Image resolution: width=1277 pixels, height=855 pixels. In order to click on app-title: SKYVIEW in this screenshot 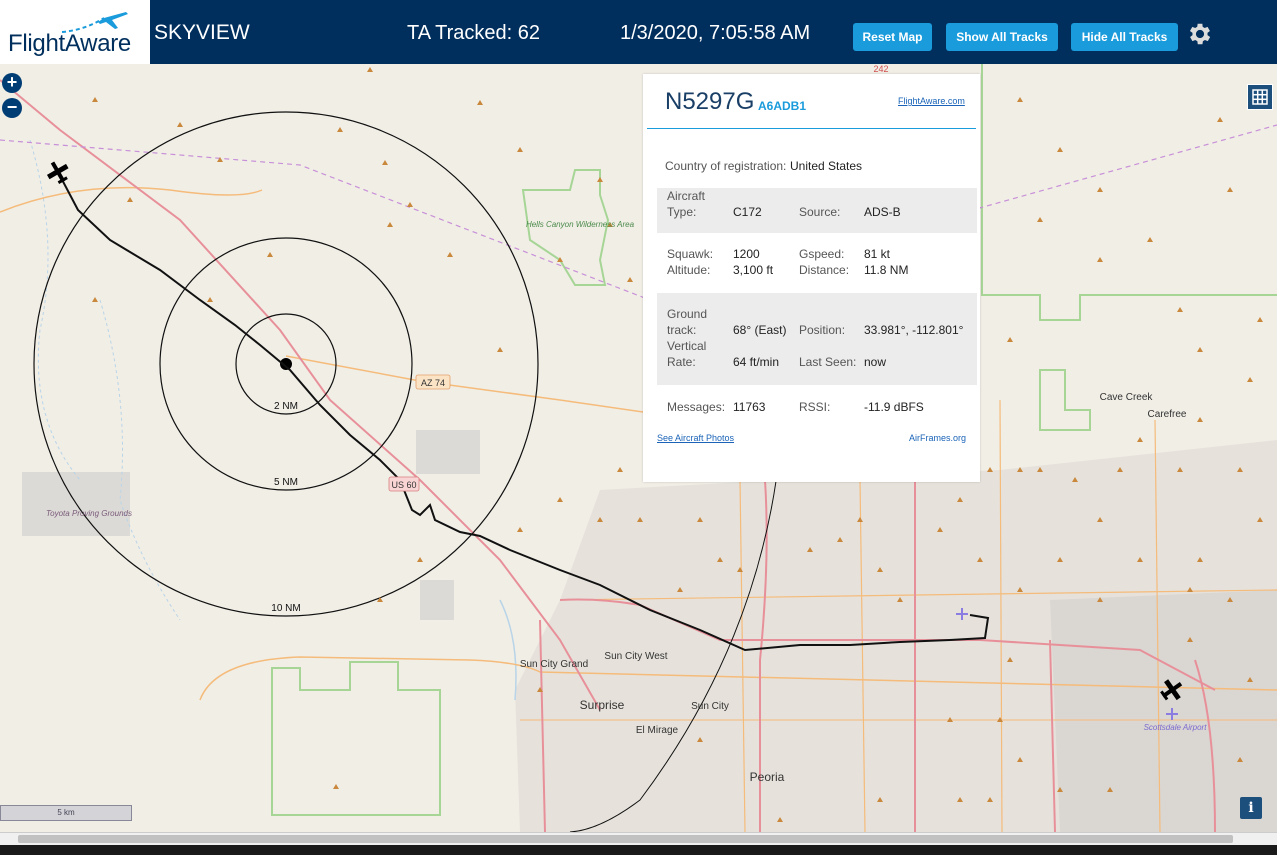, I will do `click(202, 32)`.